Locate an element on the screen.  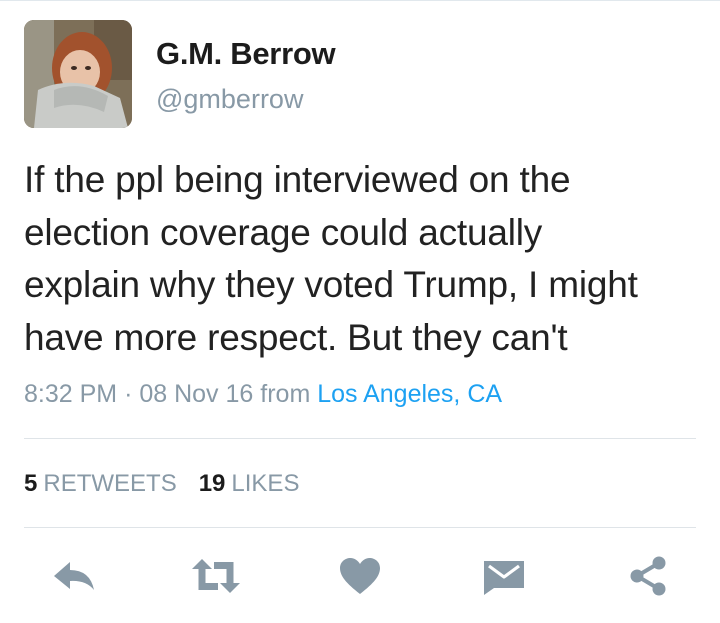
likes-count: 19 is located at coordinates (212, 483).